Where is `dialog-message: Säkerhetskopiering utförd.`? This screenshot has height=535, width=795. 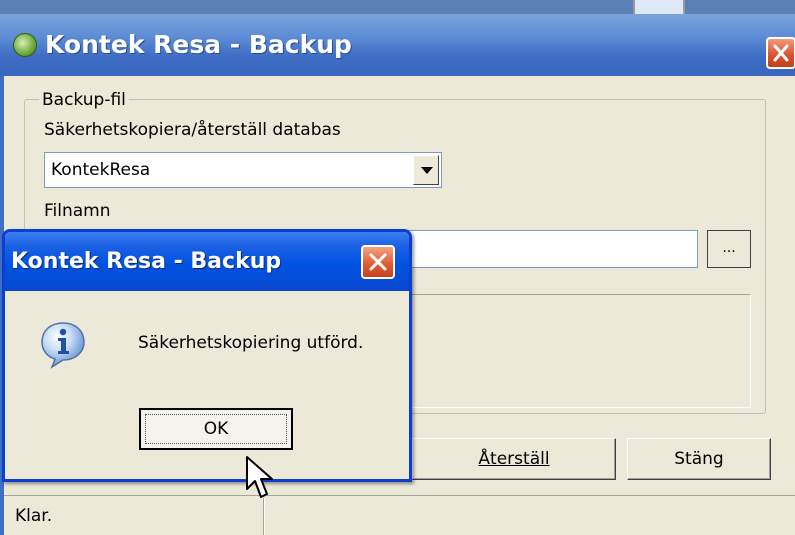
dialog-message: Säkerhetskopiering utförd. is located at coordinates (251, 343).